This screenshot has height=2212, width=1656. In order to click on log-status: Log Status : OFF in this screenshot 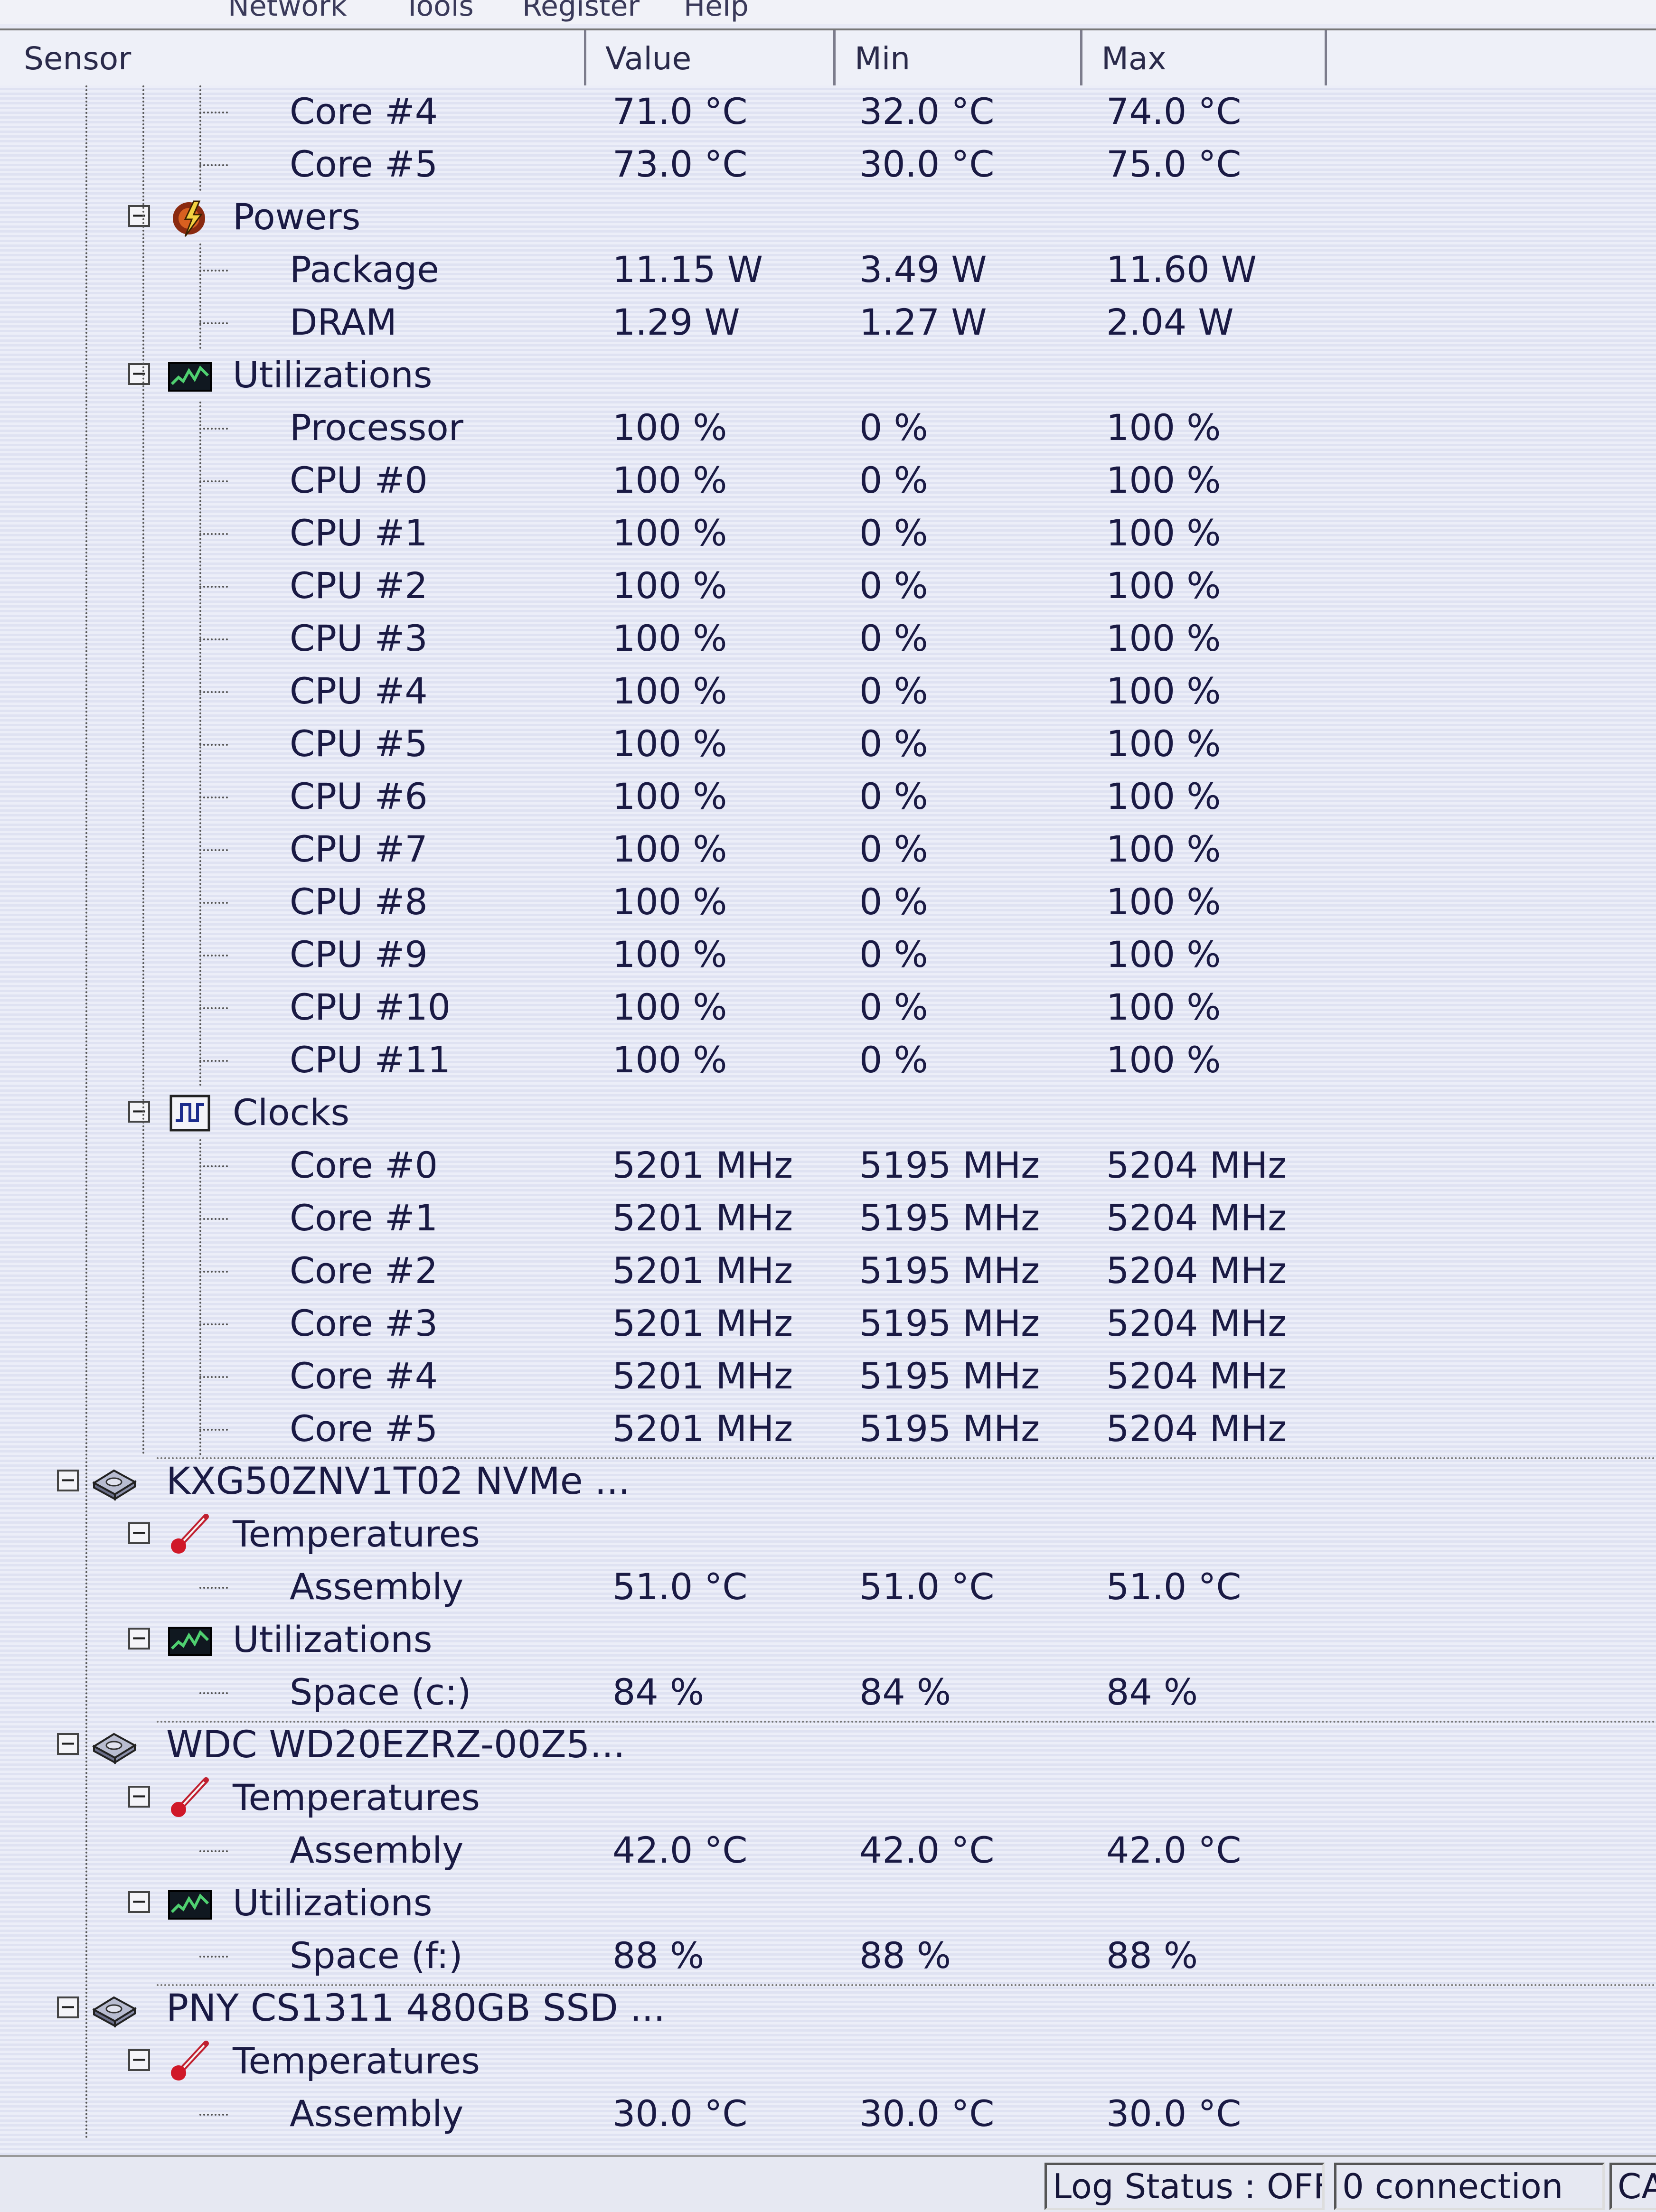, I will do `click(1184, 2187)`.